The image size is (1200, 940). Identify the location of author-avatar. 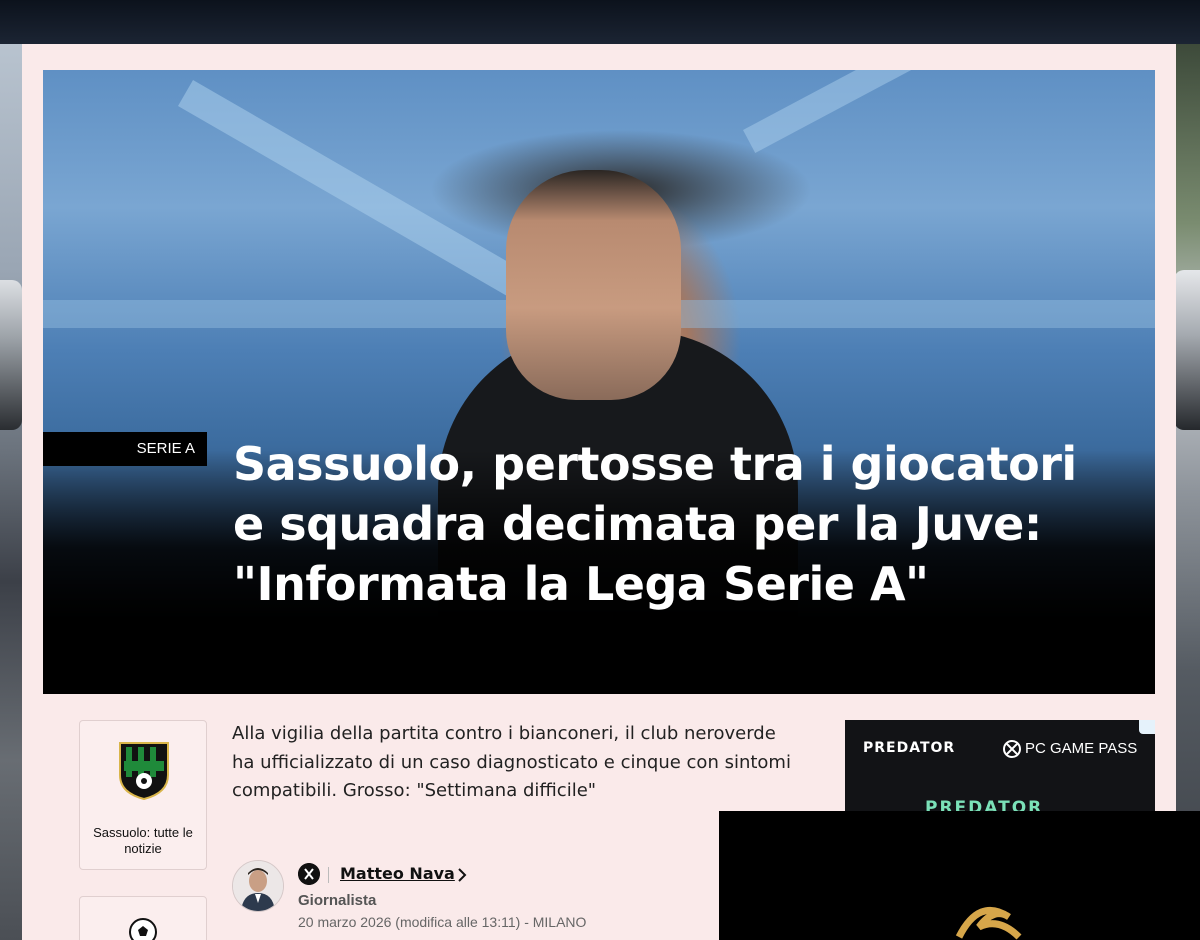
(258, 886).